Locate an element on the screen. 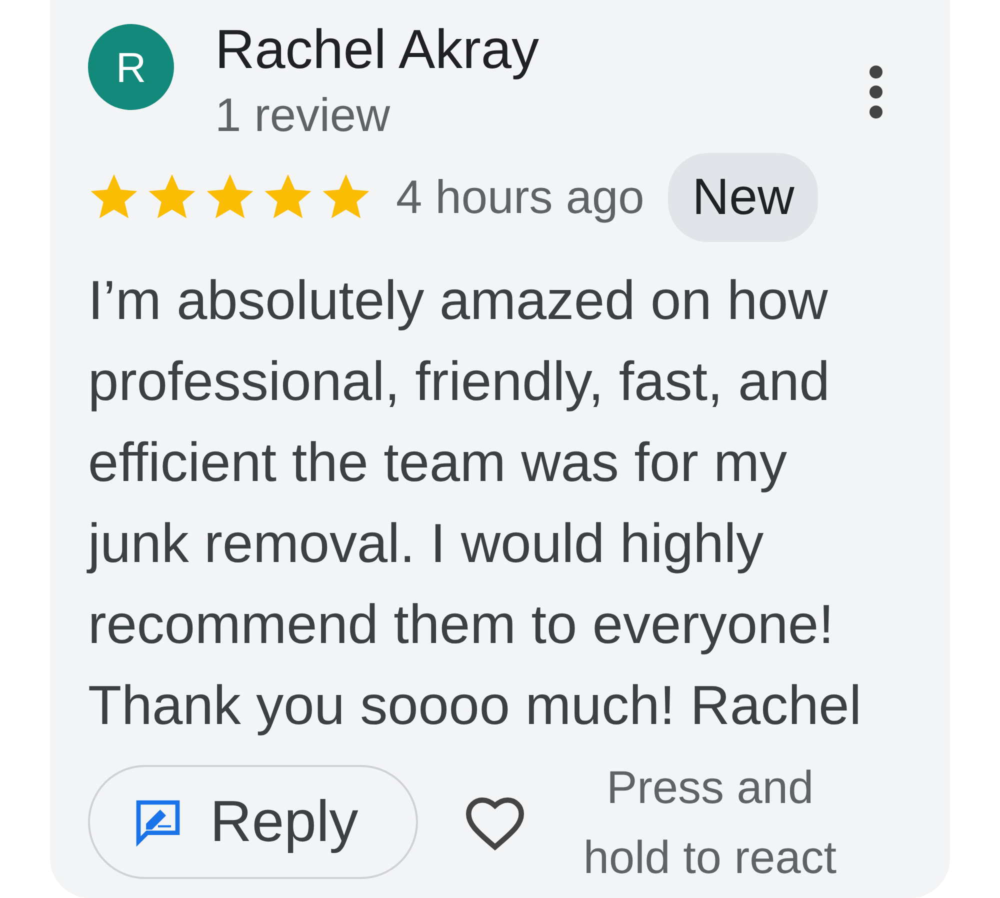 The height and width of the screenshot is (898, 1000). avatar: R is located at coordinates (131, 67).